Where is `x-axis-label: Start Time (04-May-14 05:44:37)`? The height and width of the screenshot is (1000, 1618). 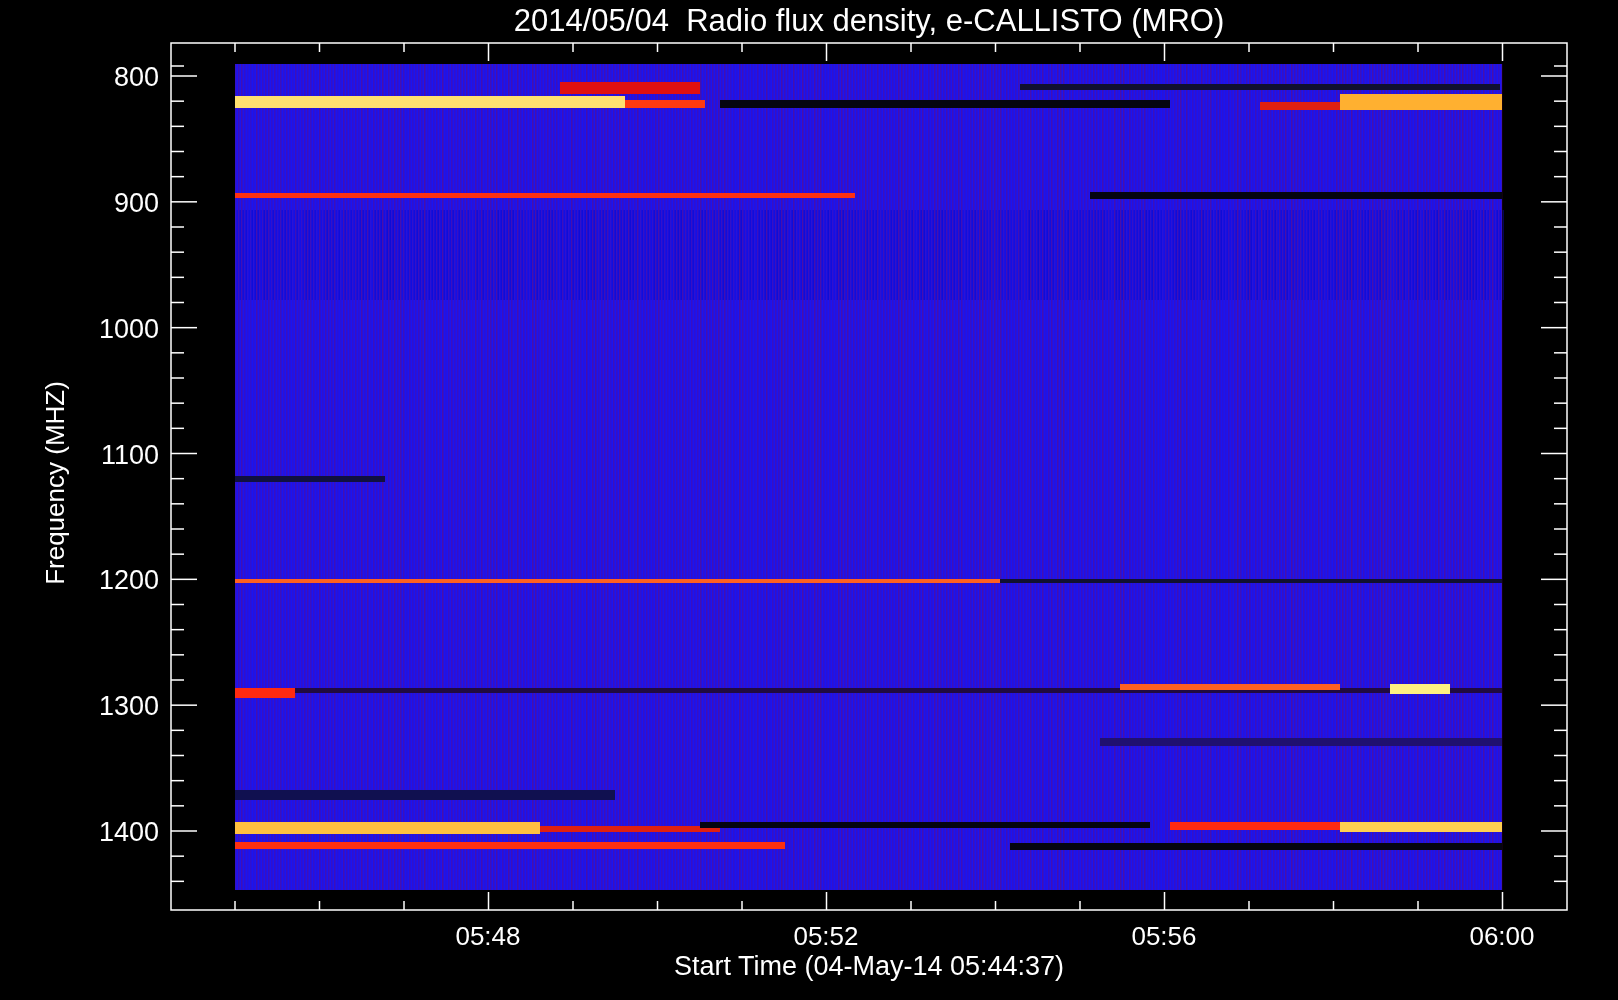 x-axis-label: Start Time (04-May-14 05:44:37) is located at coordinates (869, 966).